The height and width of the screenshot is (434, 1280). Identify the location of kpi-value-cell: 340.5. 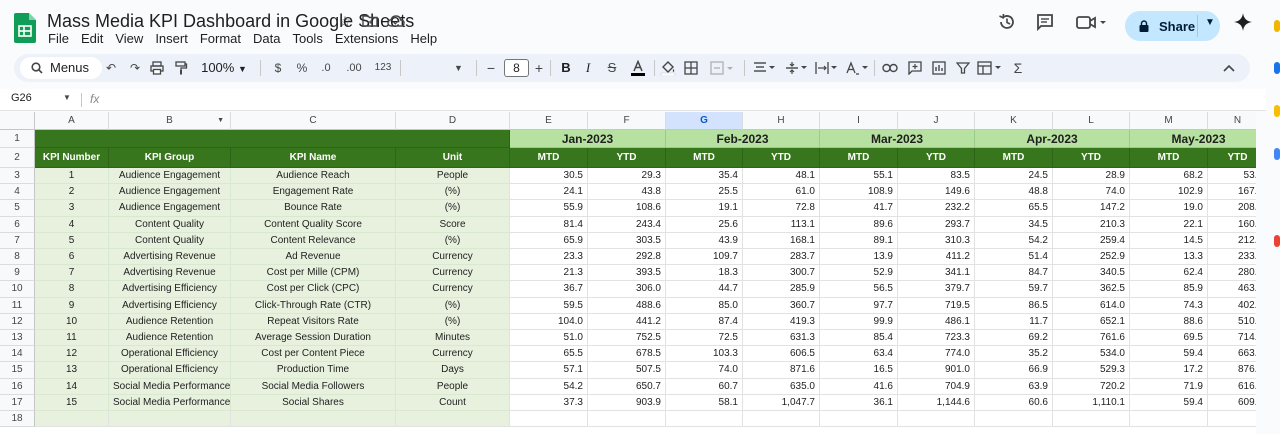
(1091, 273).